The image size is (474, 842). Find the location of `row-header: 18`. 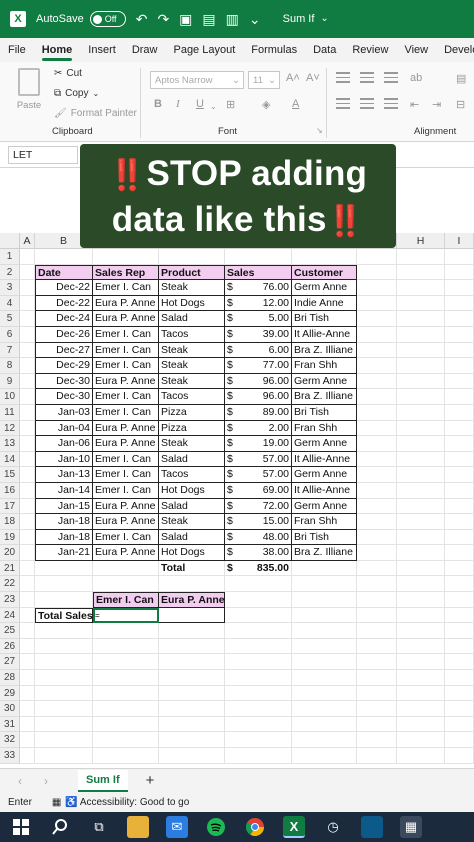

row-header: 18 is located at coordinates (10, 522).